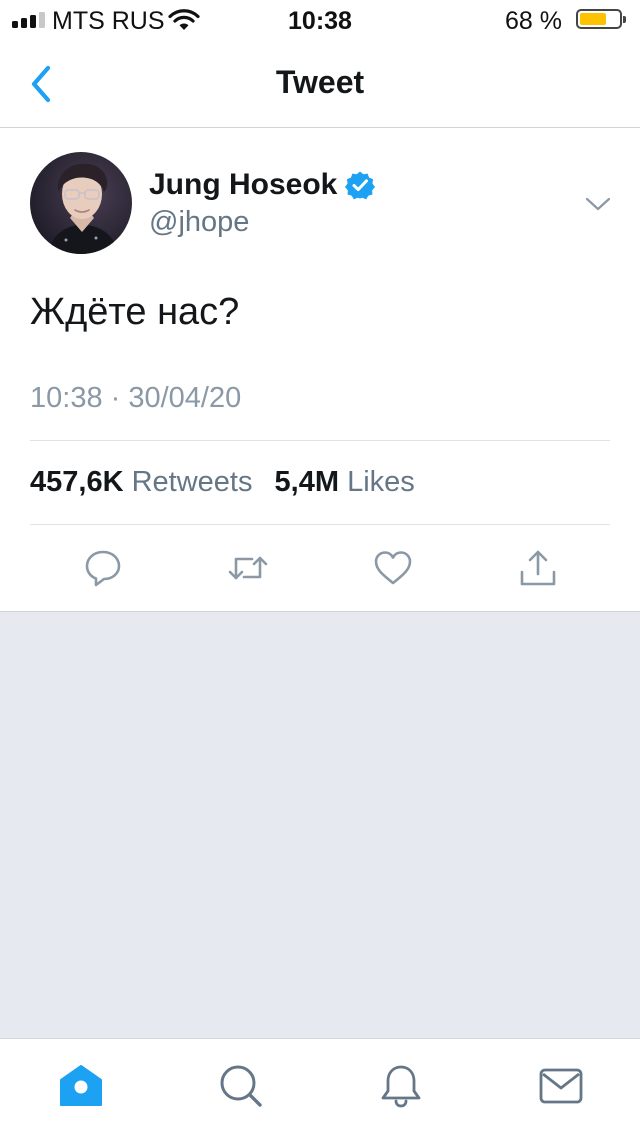 The image size is (640, 1136). I want to click on nav-bar: Tweet, so click(320, 84).